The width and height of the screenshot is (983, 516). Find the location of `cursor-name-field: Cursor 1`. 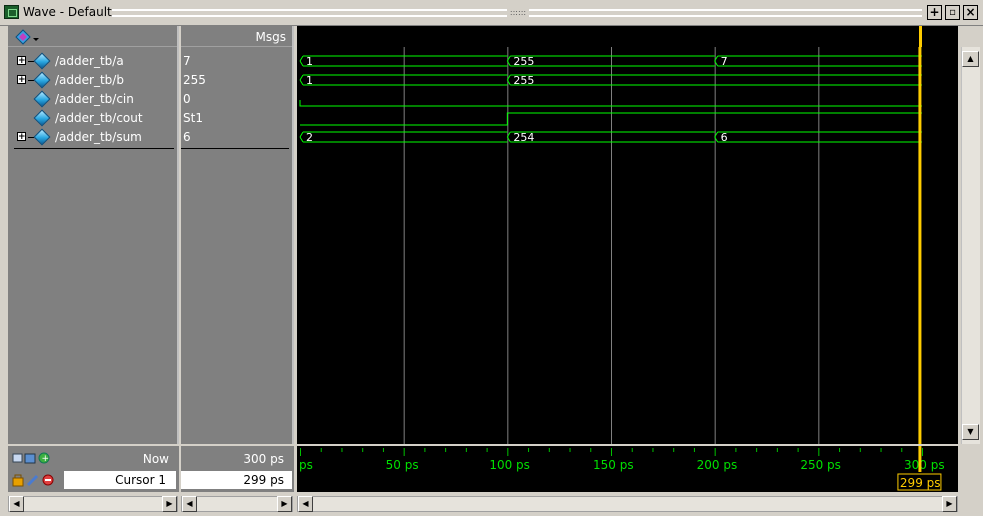

cursor-name-field: Cursor 1 is located at coordinates (120, 480).